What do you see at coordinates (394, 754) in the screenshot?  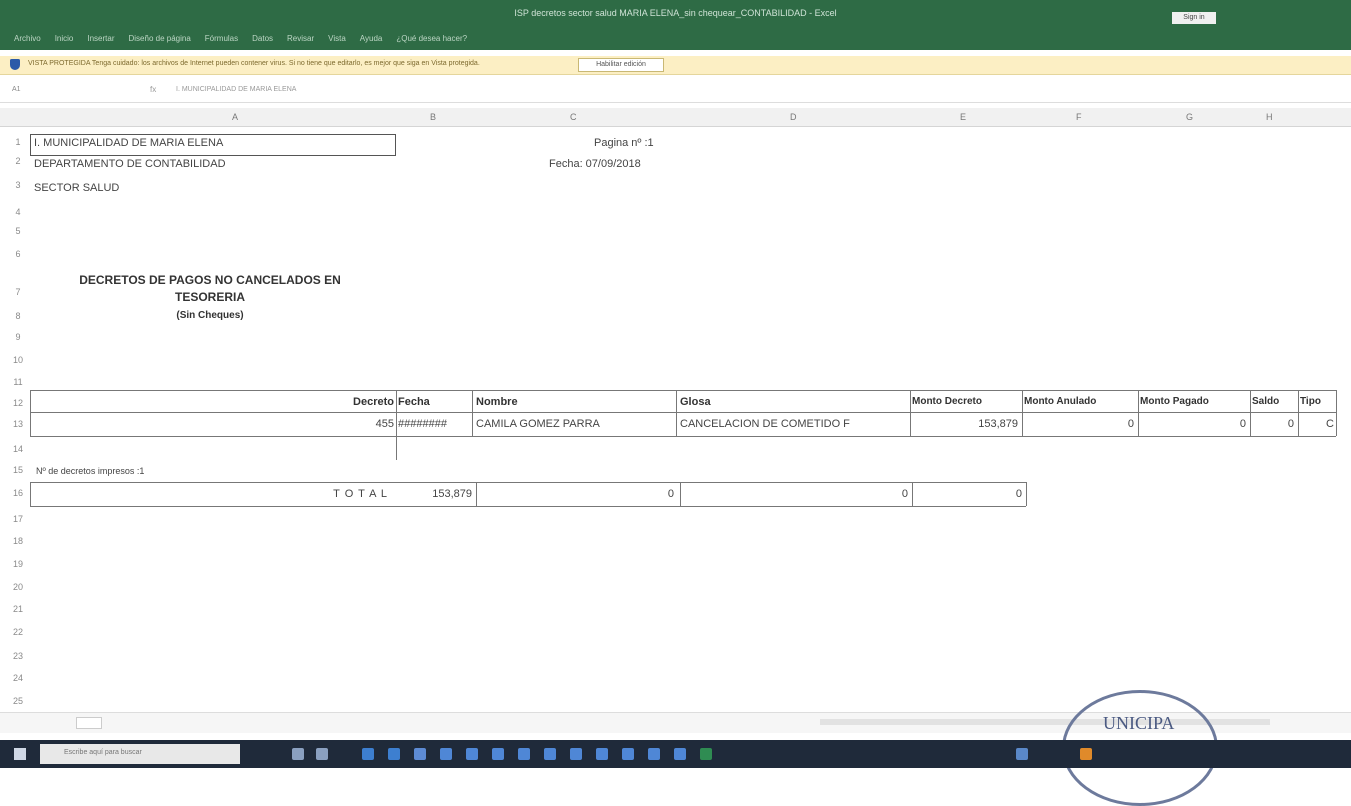 I see `edge-icon` at bounding box center [394, 754].